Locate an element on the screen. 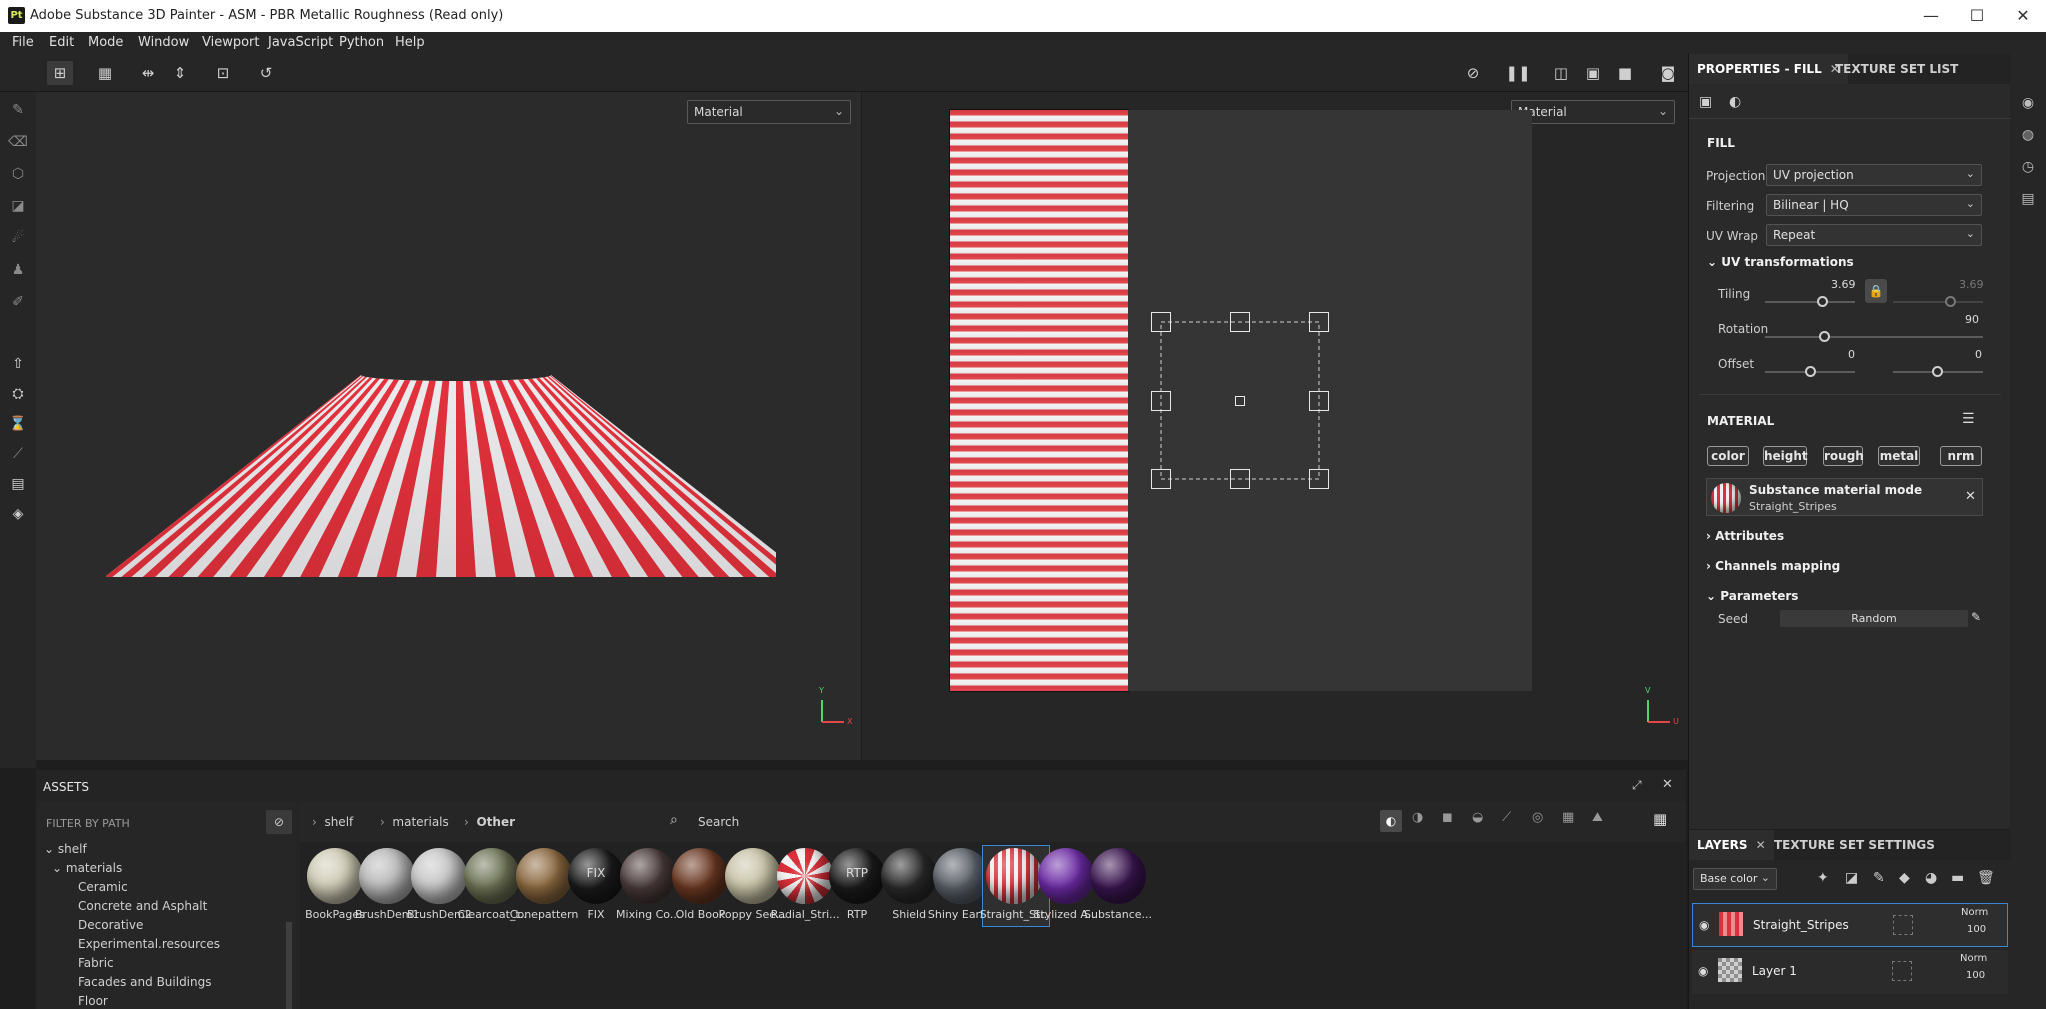 This screenshot has width=2046, height=1009. seed-random-button: Random is located at coordinates (1874, 618).